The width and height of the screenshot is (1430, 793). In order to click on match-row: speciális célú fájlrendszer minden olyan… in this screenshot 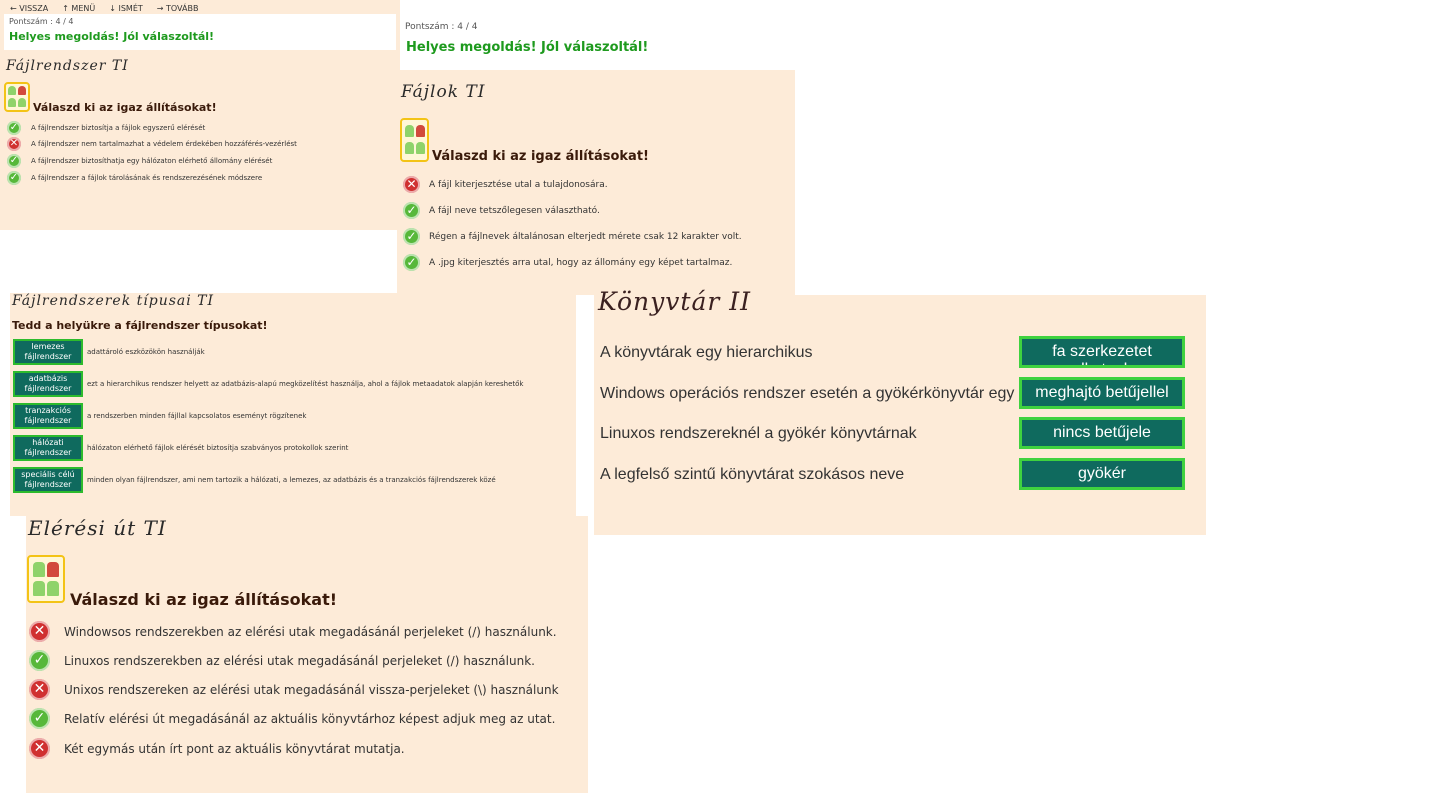, I will do `click(294, 481)`.